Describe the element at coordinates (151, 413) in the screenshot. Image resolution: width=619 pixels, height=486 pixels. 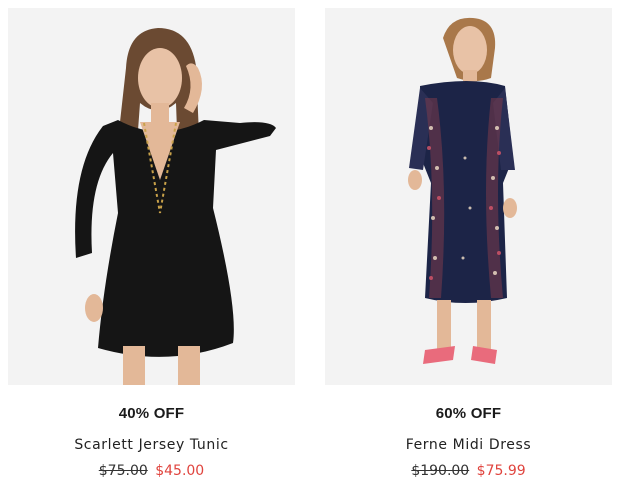
I see `discount-label: 40% OFF` at that location.